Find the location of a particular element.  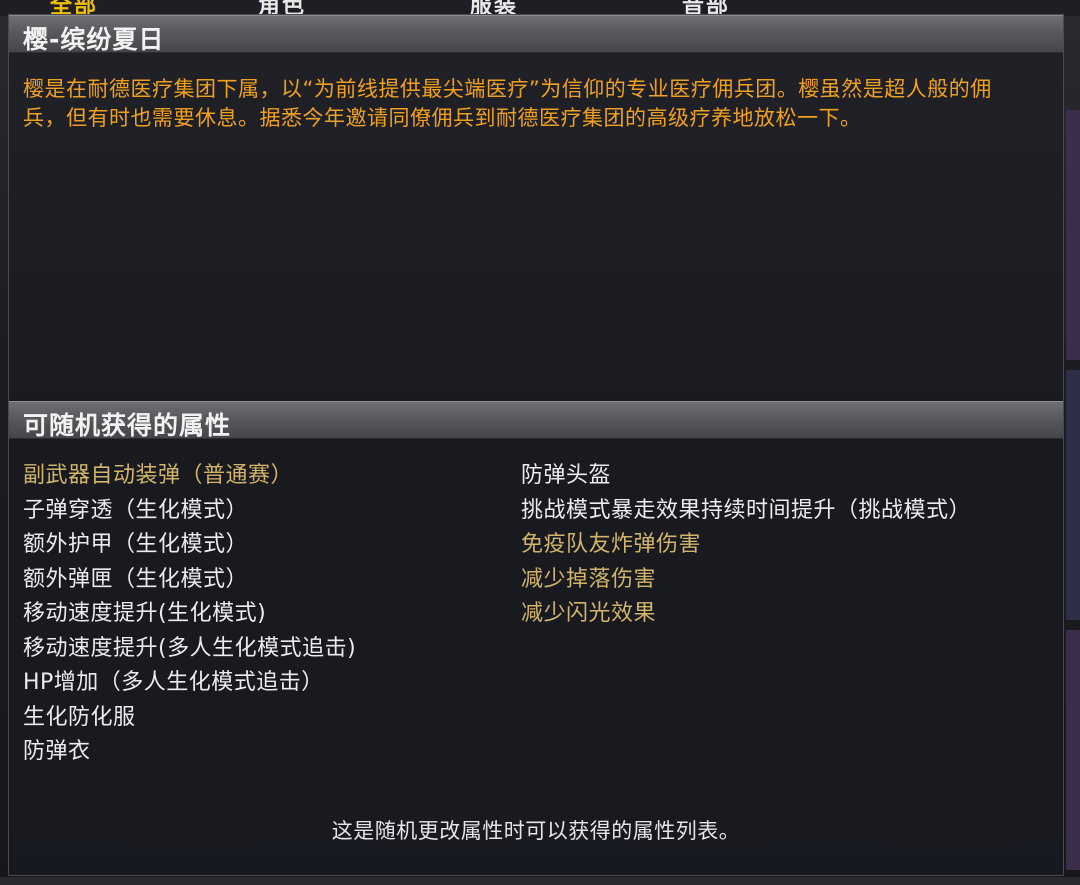

bottom-edge is located at coordinates (540, 881).